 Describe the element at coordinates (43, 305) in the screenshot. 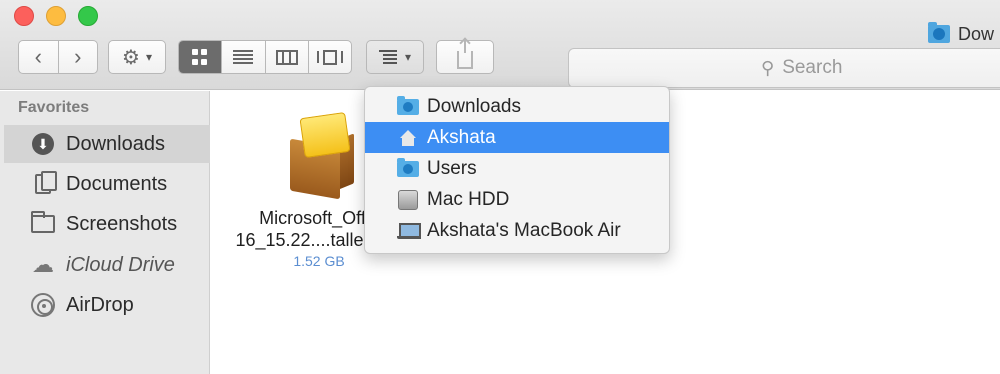

I see `airdrop-icon` at that location.